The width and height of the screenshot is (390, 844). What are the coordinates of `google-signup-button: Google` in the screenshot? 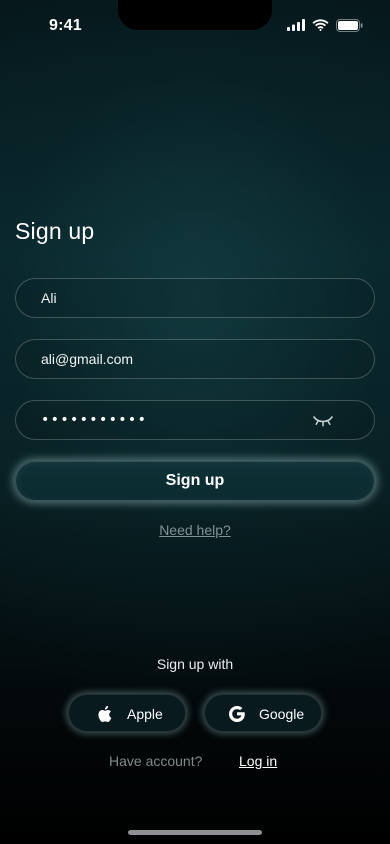 It's located at (263, 713).